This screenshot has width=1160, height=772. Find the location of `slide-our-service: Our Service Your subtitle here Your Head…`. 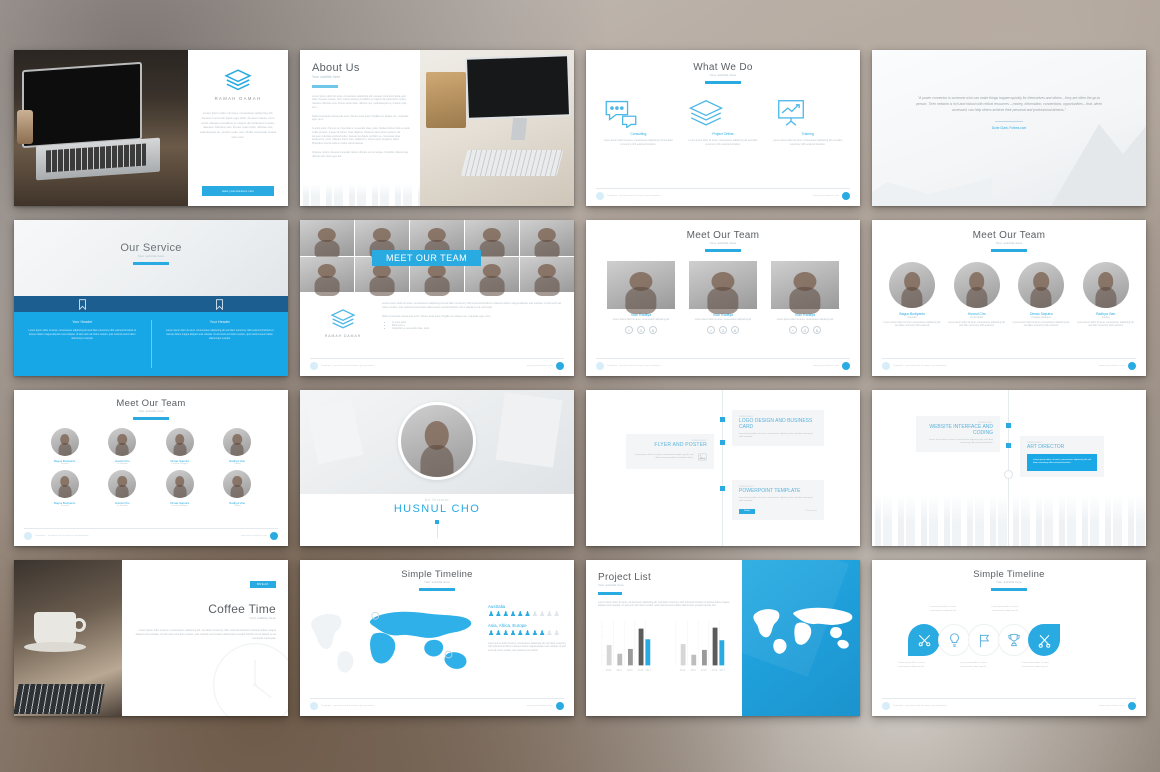

slide-our-service: Our Service Your subtitle here Your Head… is located at coordinates (151, 298).